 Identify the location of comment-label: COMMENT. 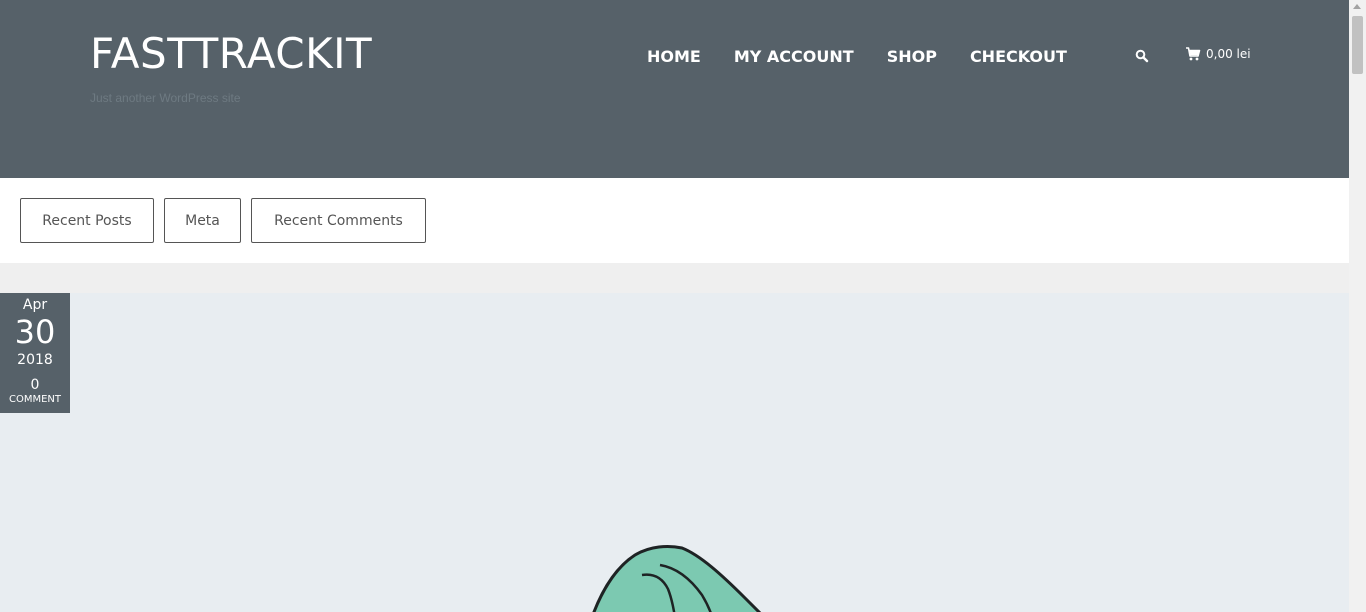
(35, 400).